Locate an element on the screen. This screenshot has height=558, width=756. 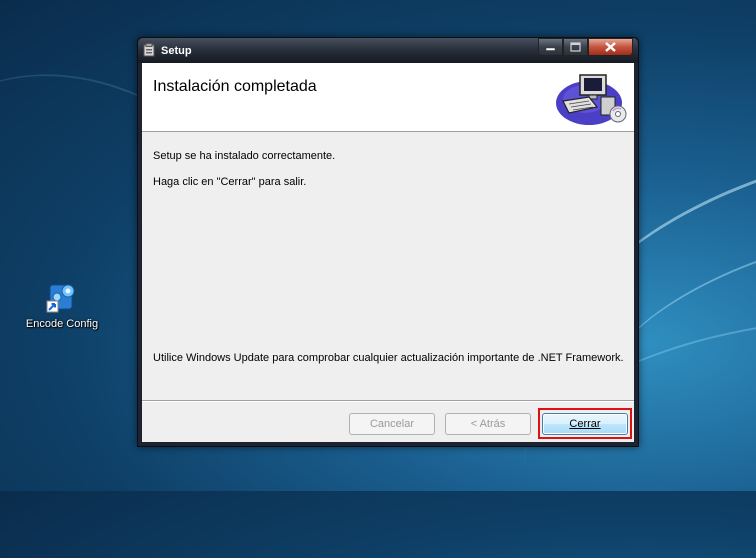
minimize-button is located at coordinates (550, 47).